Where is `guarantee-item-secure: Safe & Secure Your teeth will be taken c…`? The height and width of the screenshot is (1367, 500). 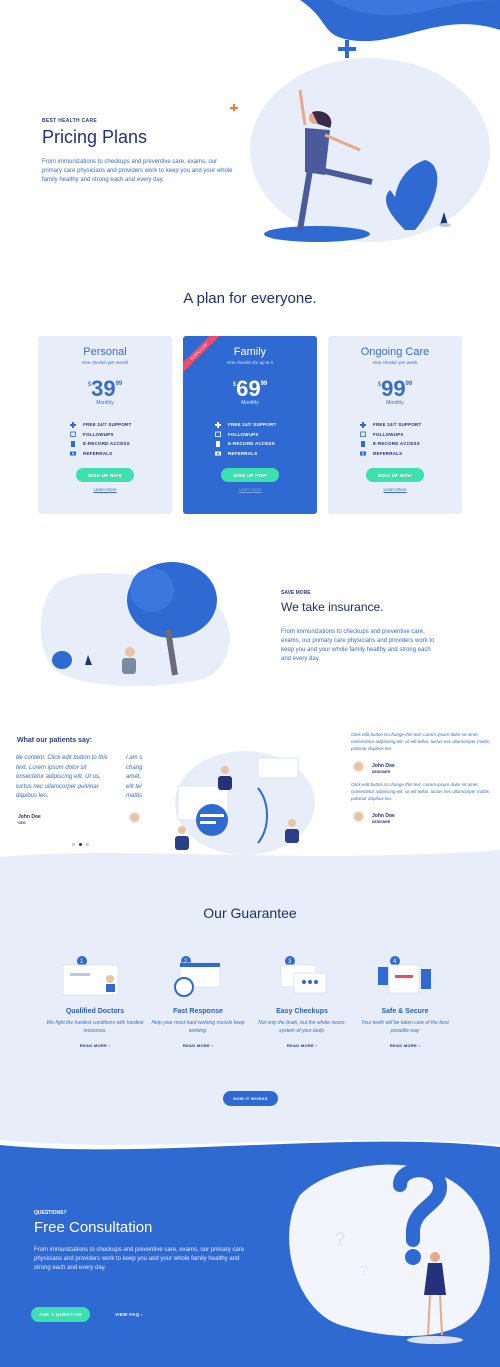 guarantee-item-secure: Safe & Secure Your teeth will be taken c… is located at coordinates (405, 1028).